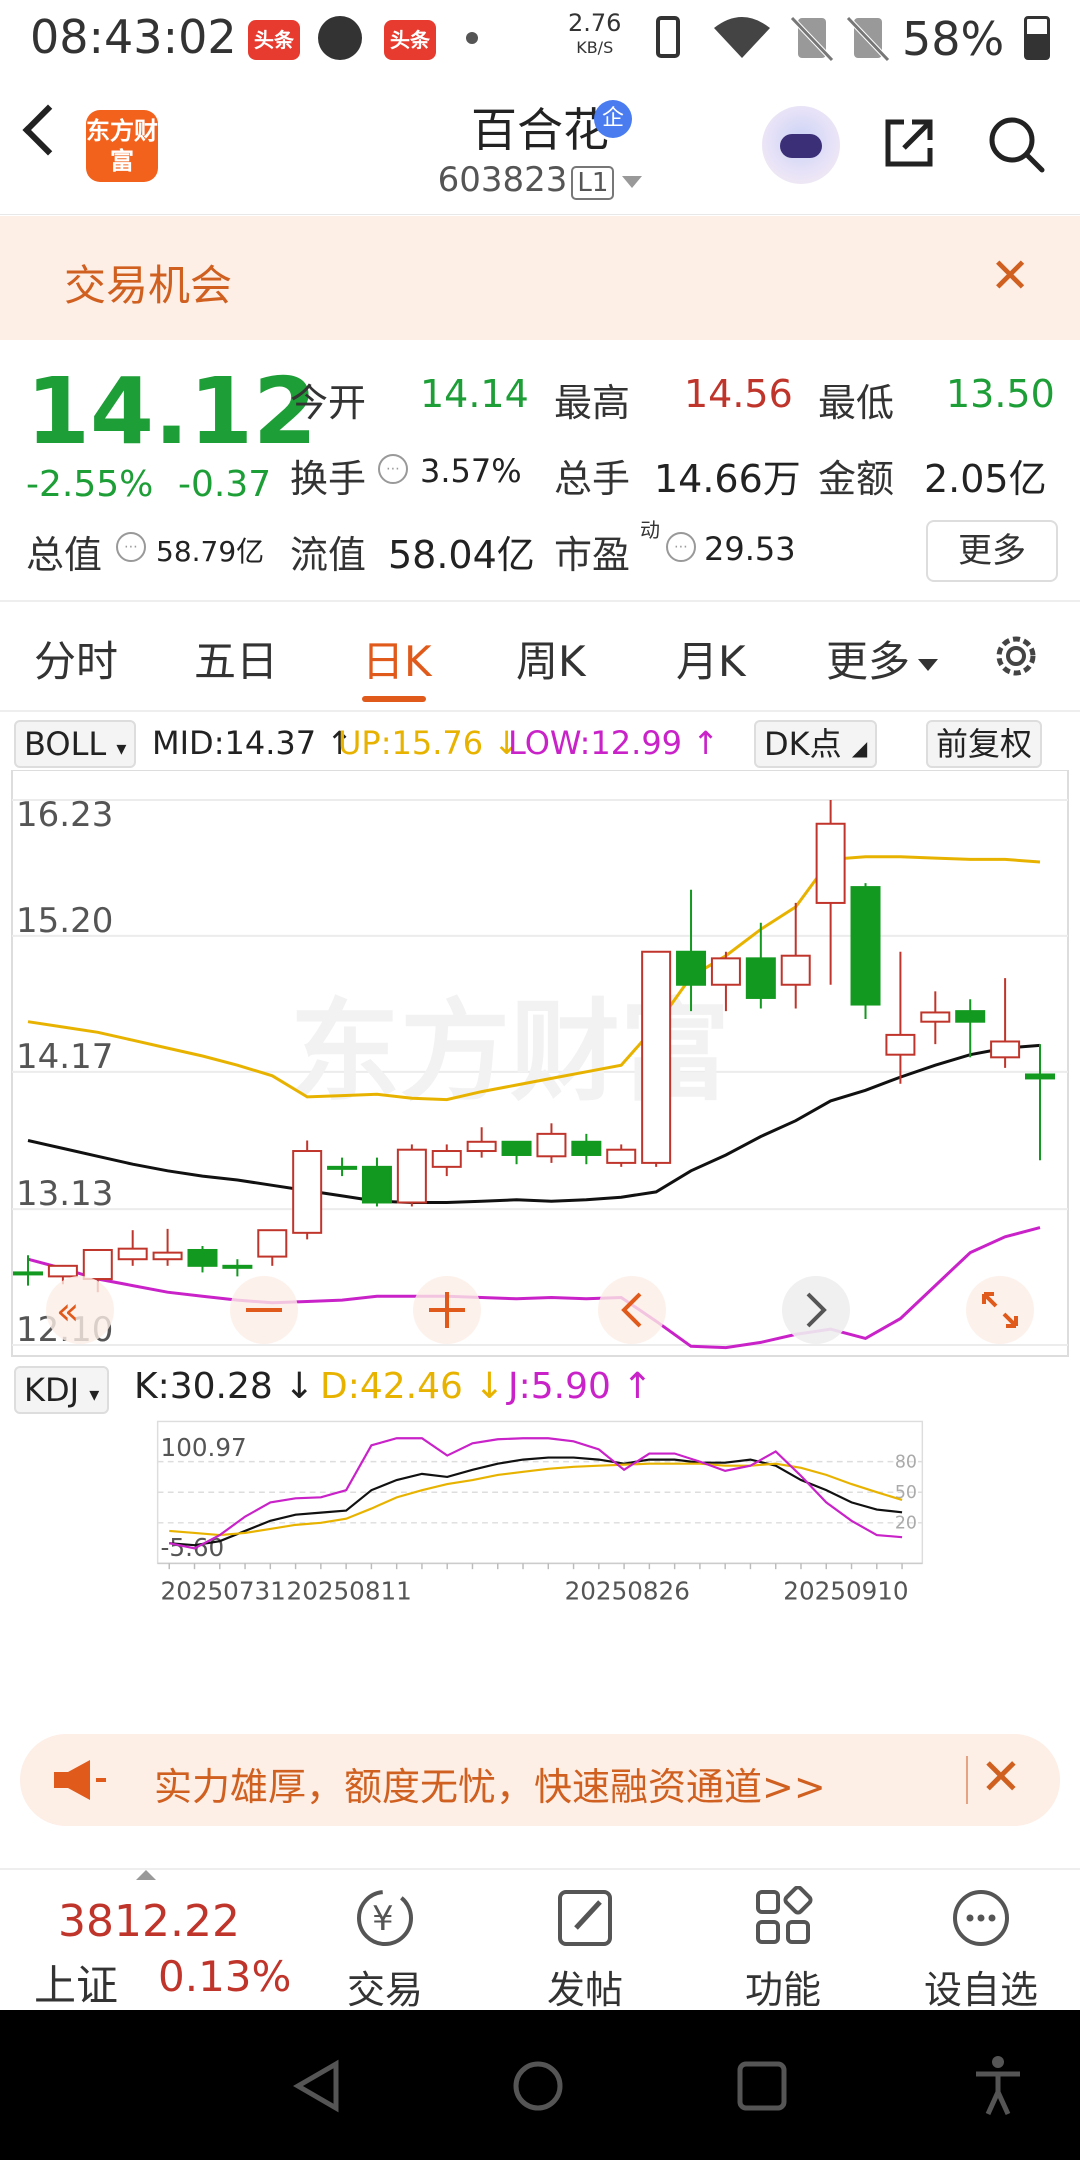 The image size is (1080, 2160). I want to click on amount-value: 2.05亿, so click(985, 479).